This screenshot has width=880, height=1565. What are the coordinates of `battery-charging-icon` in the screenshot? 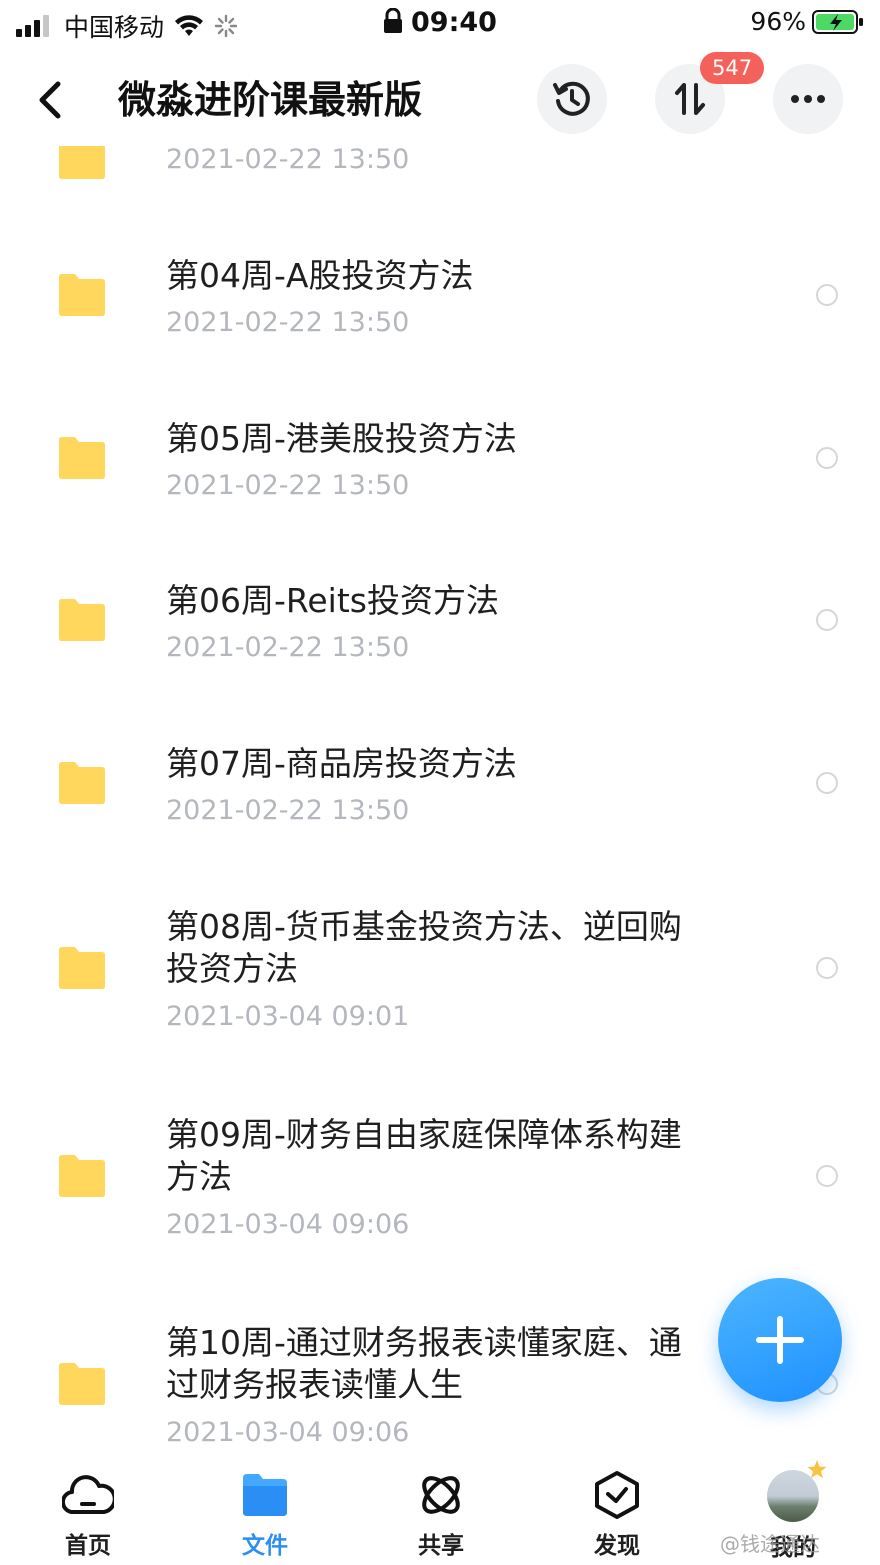 It's located at (837, 21).